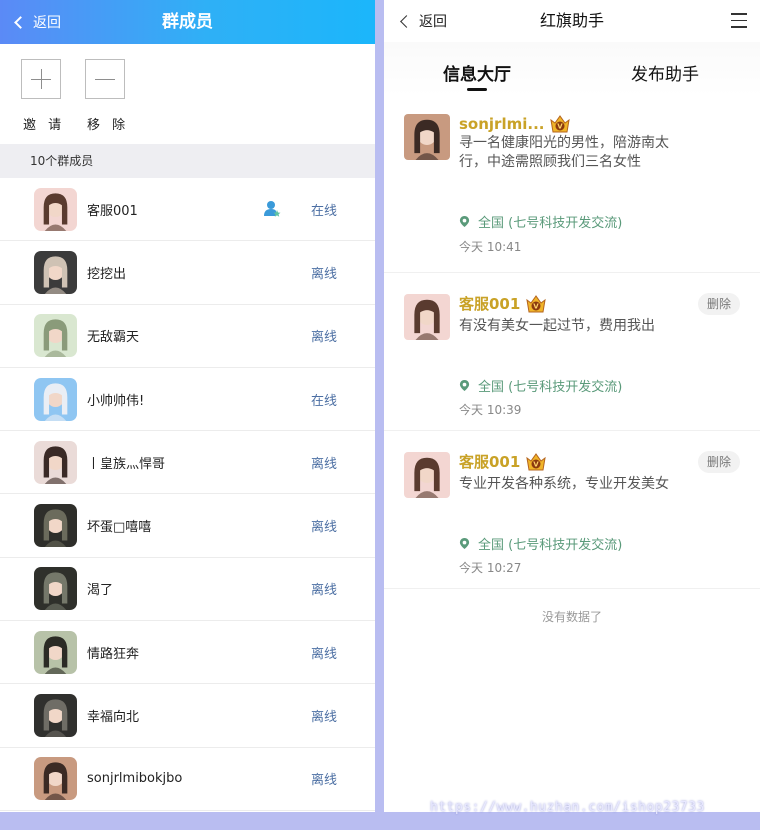  I want to click on post-content: 有没有美女一起过节，费用我出, so click(557, 326).